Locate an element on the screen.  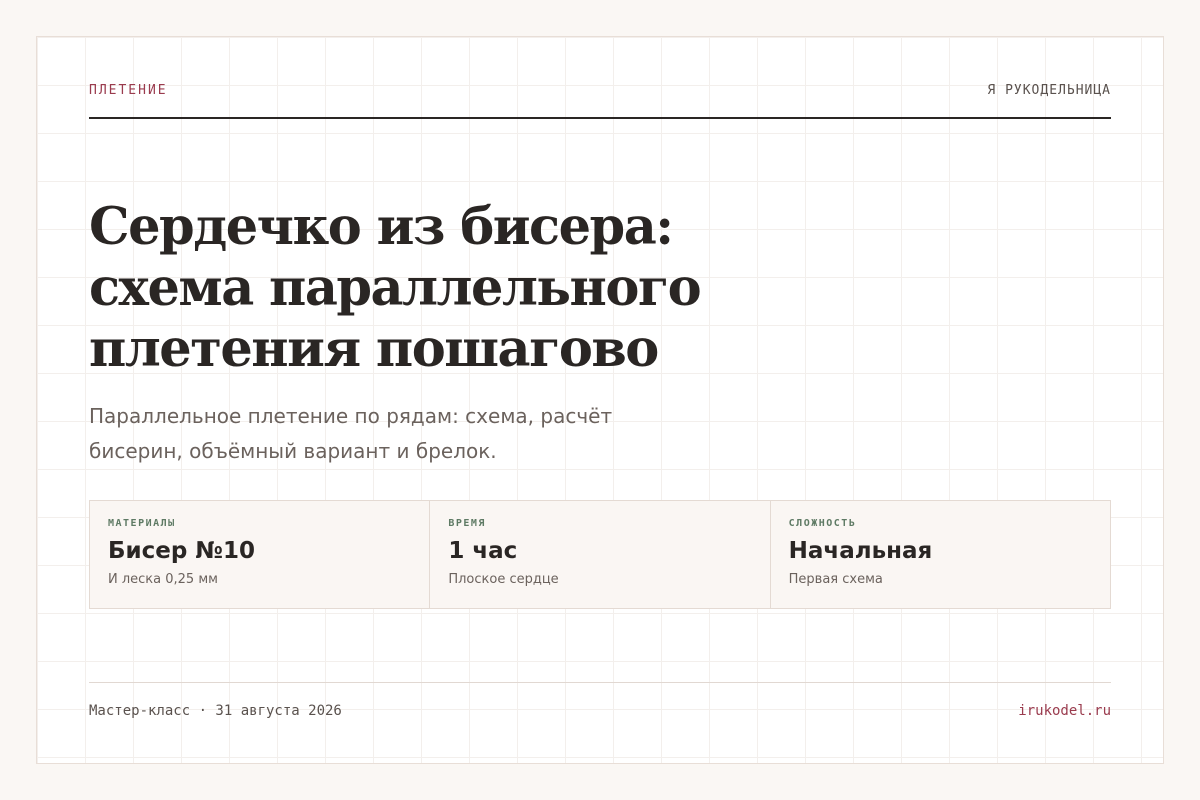
stat-note: Первая схема is located at coordinates (835, 579).